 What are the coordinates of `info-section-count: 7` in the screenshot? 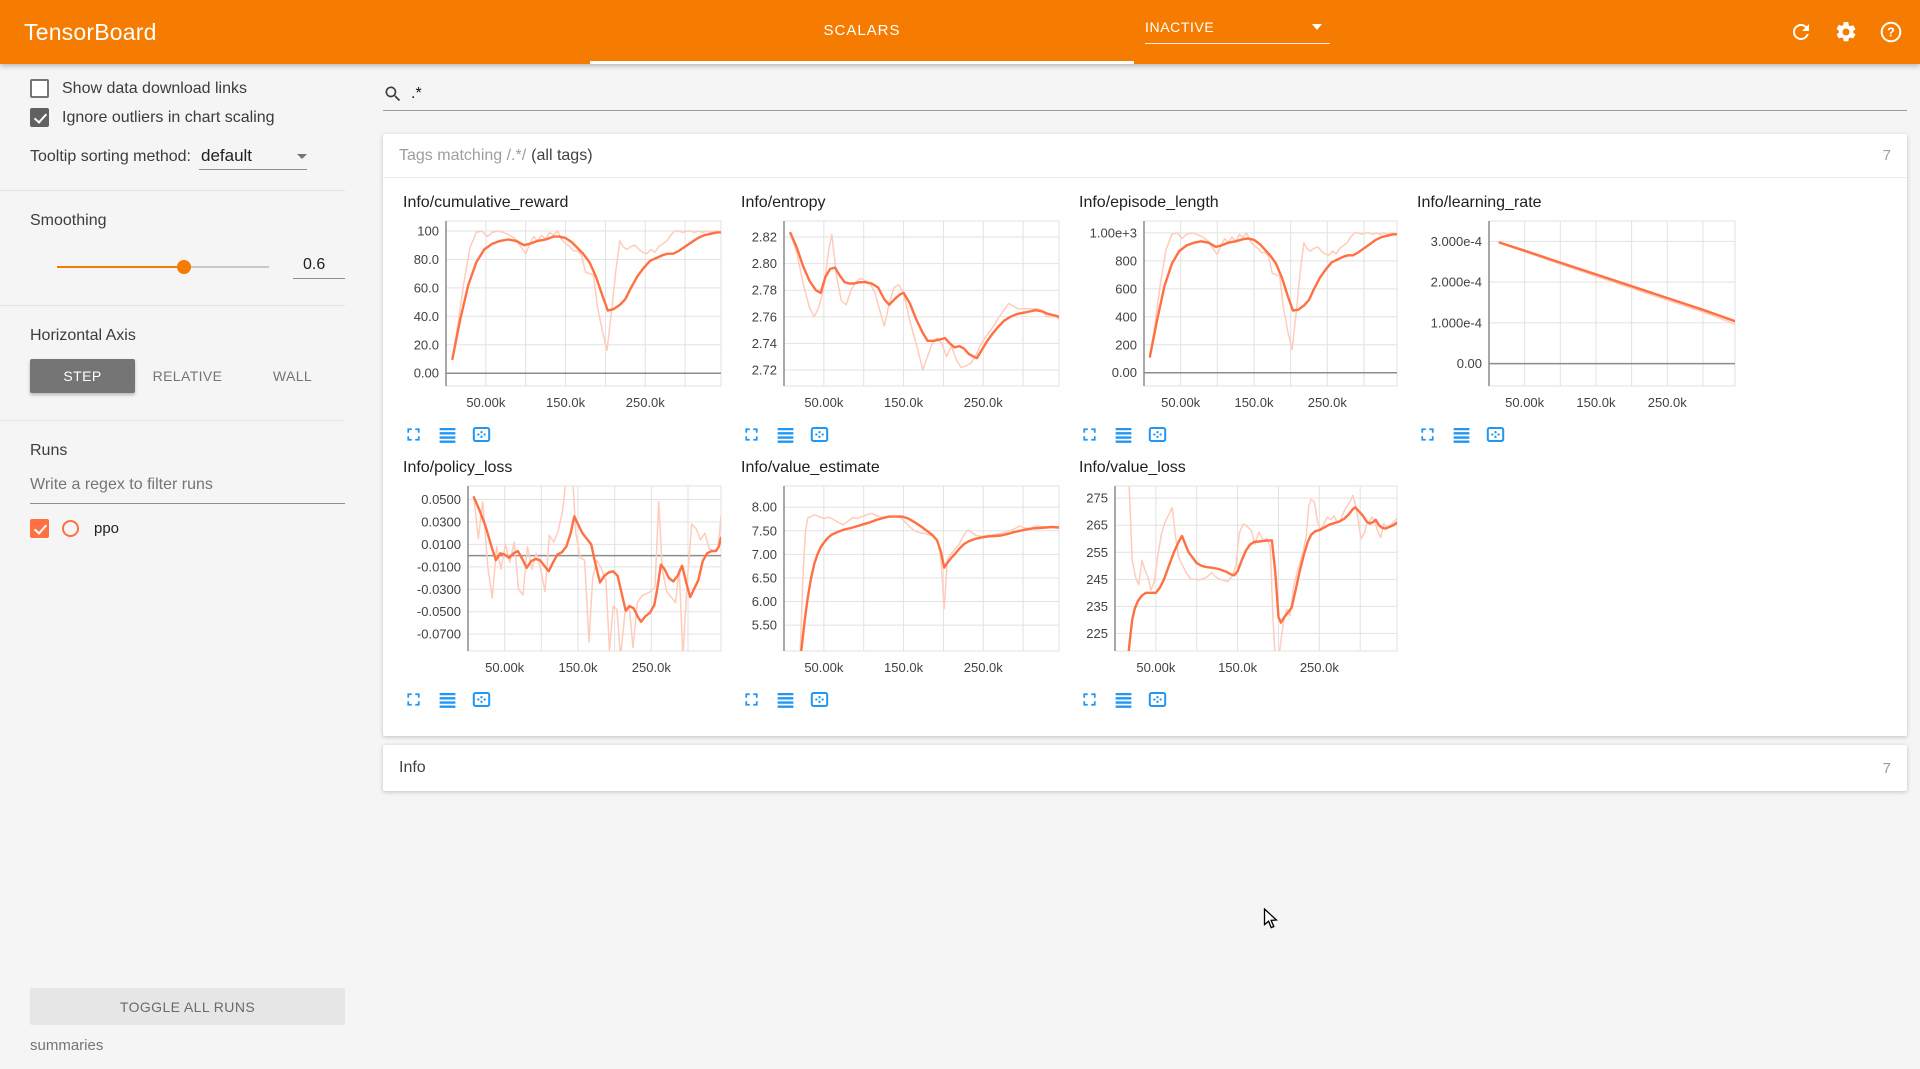 It's located at (1886, 768).